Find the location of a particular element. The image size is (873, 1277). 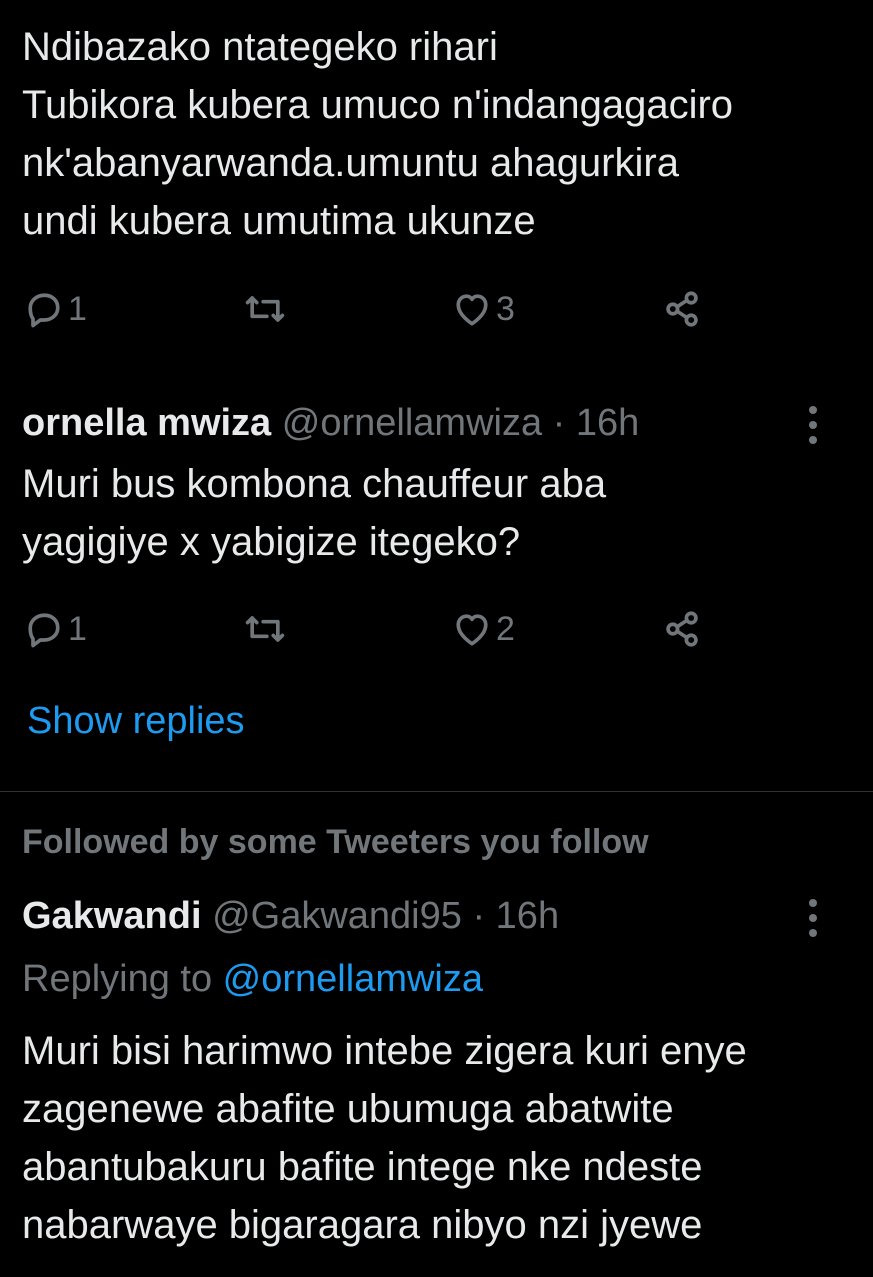

like-button: 2 is located at coordinates (482, 629).